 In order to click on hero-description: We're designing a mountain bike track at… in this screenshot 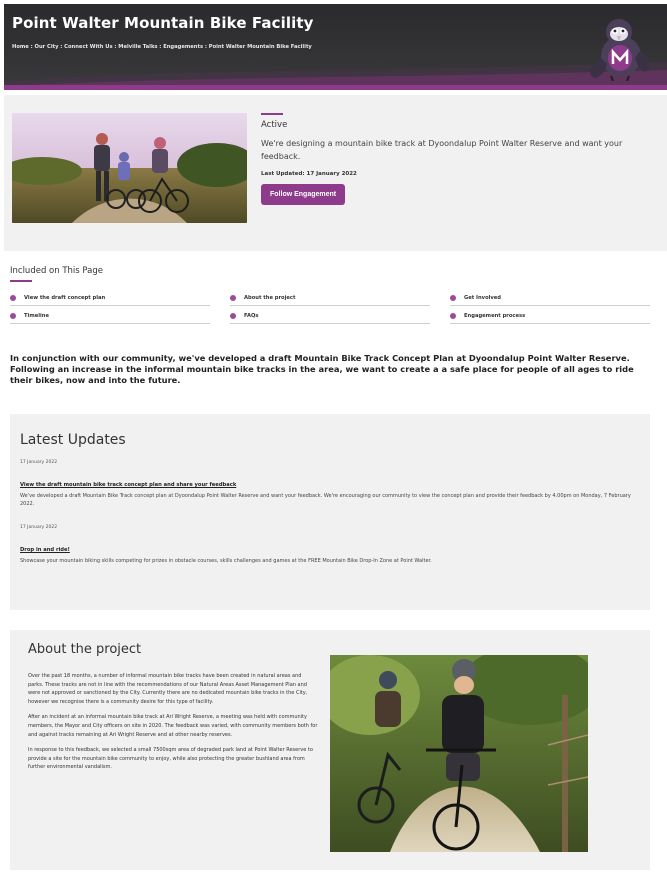, I will do `click(442, 150)`.